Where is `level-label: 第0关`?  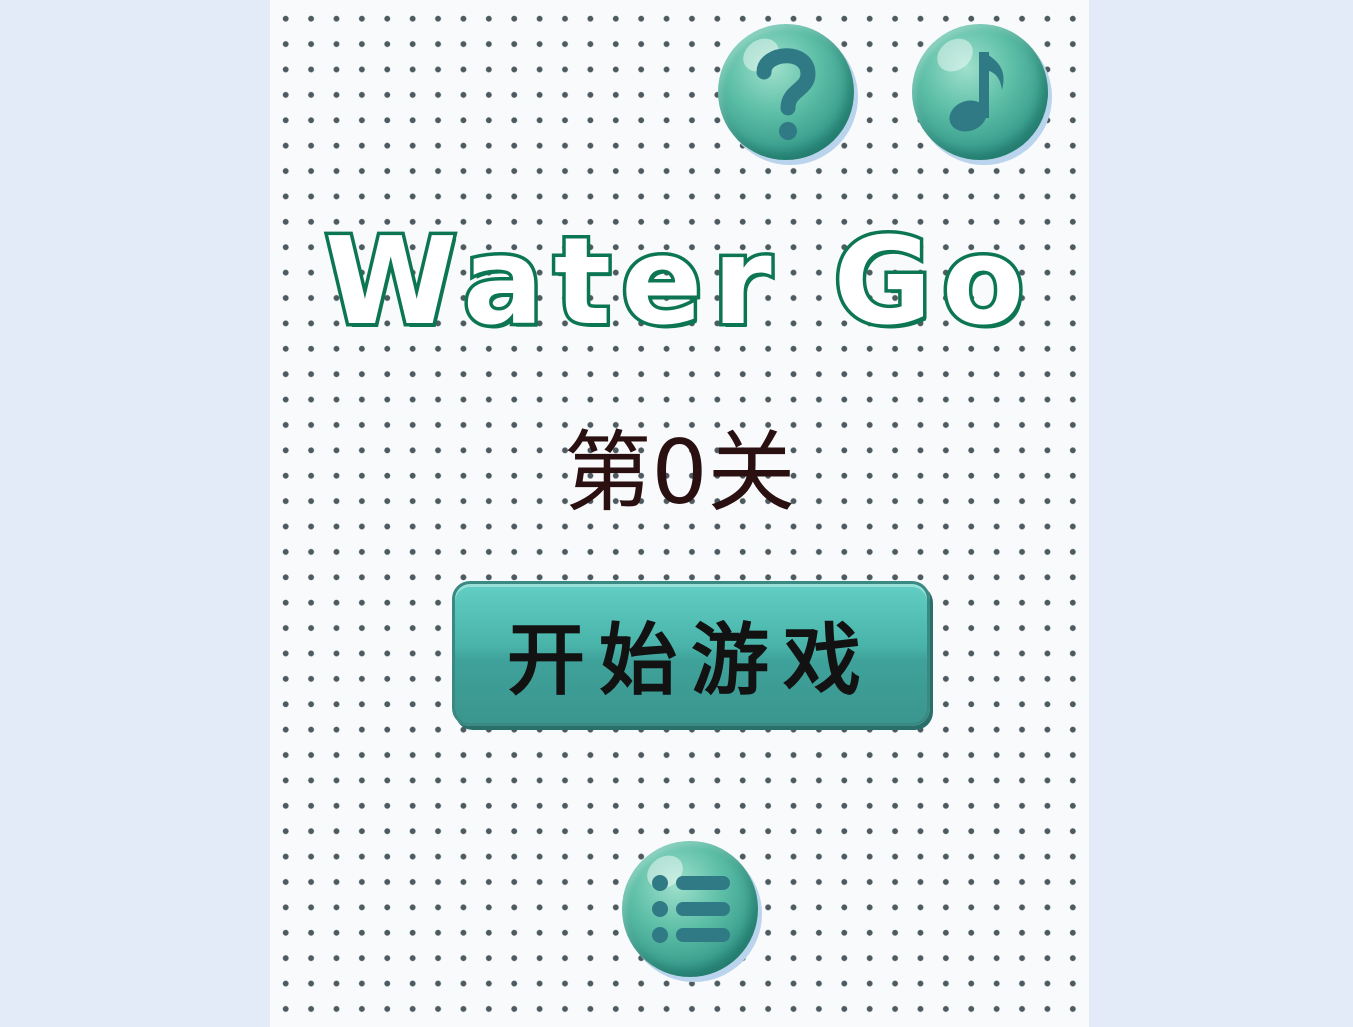 level-label: 第0关 is located at coordinates (679, 472).